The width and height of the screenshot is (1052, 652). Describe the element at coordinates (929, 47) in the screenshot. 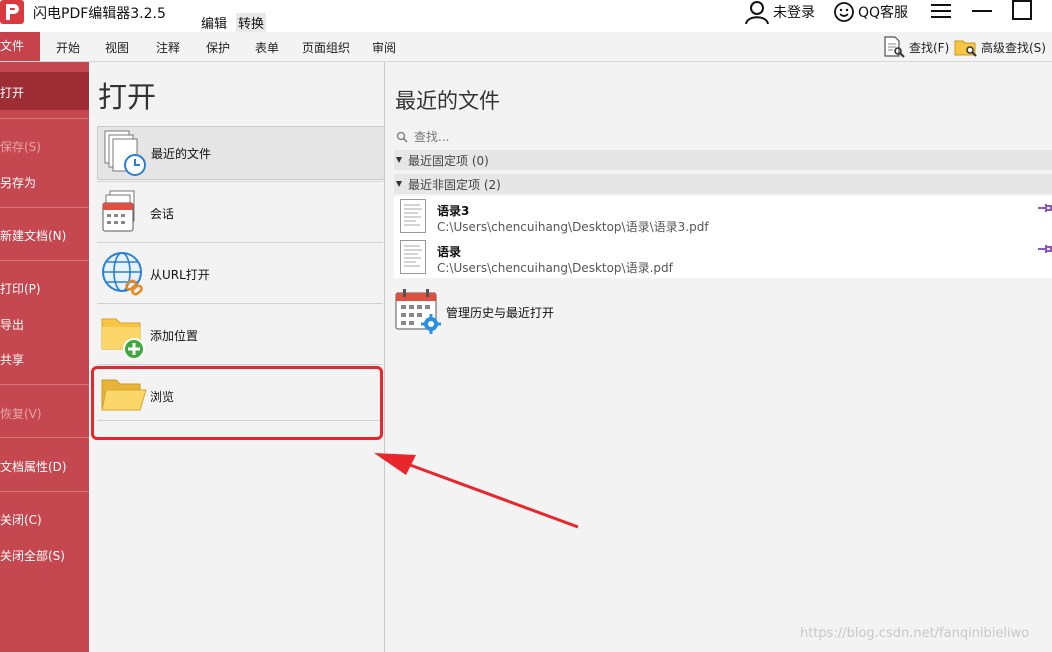

I see `find-label: 查找(F)` at that location.